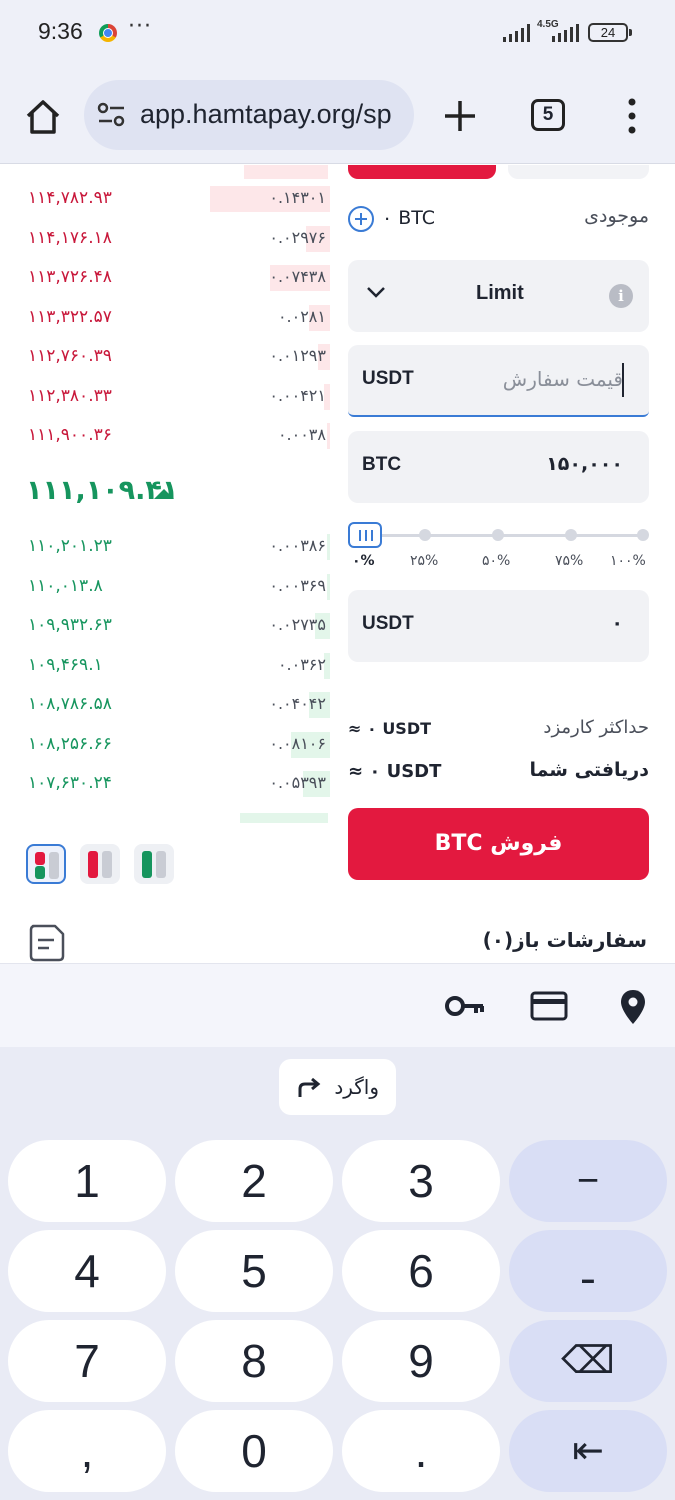 The image size is (675, 1500). What do you see at coordinates (165, 199) in the screenshot?
I see `ask-row: ۱۱۴,۷۸۲.۹۳ ۰.۱۴۳۰۱` at bounding box center [165, 199].